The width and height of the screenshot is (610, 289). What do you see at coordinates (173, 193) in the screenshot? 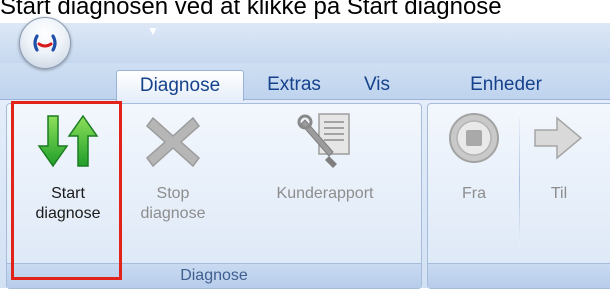
I see `stop-diagnose-label-line1: Stop` at bounding box center [173, 193].